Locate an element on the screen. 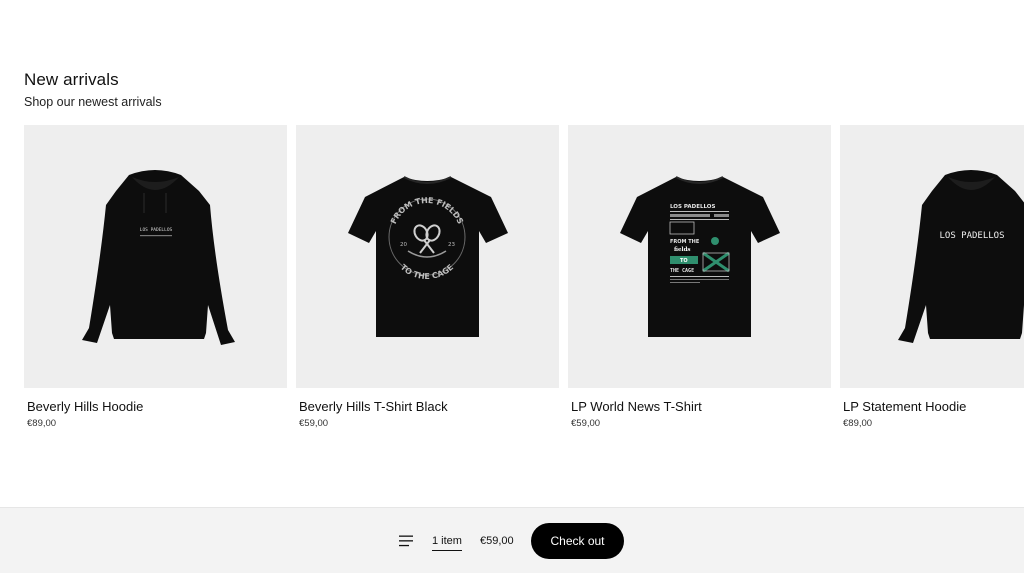 This screenshot has width=1024, height=573. poster-print-line-2: fields is located at coordinates (682, 250).